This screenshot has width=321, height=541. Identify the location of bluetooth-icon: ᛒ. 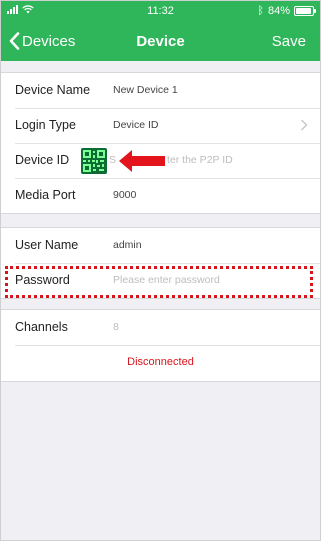
(260, 10).